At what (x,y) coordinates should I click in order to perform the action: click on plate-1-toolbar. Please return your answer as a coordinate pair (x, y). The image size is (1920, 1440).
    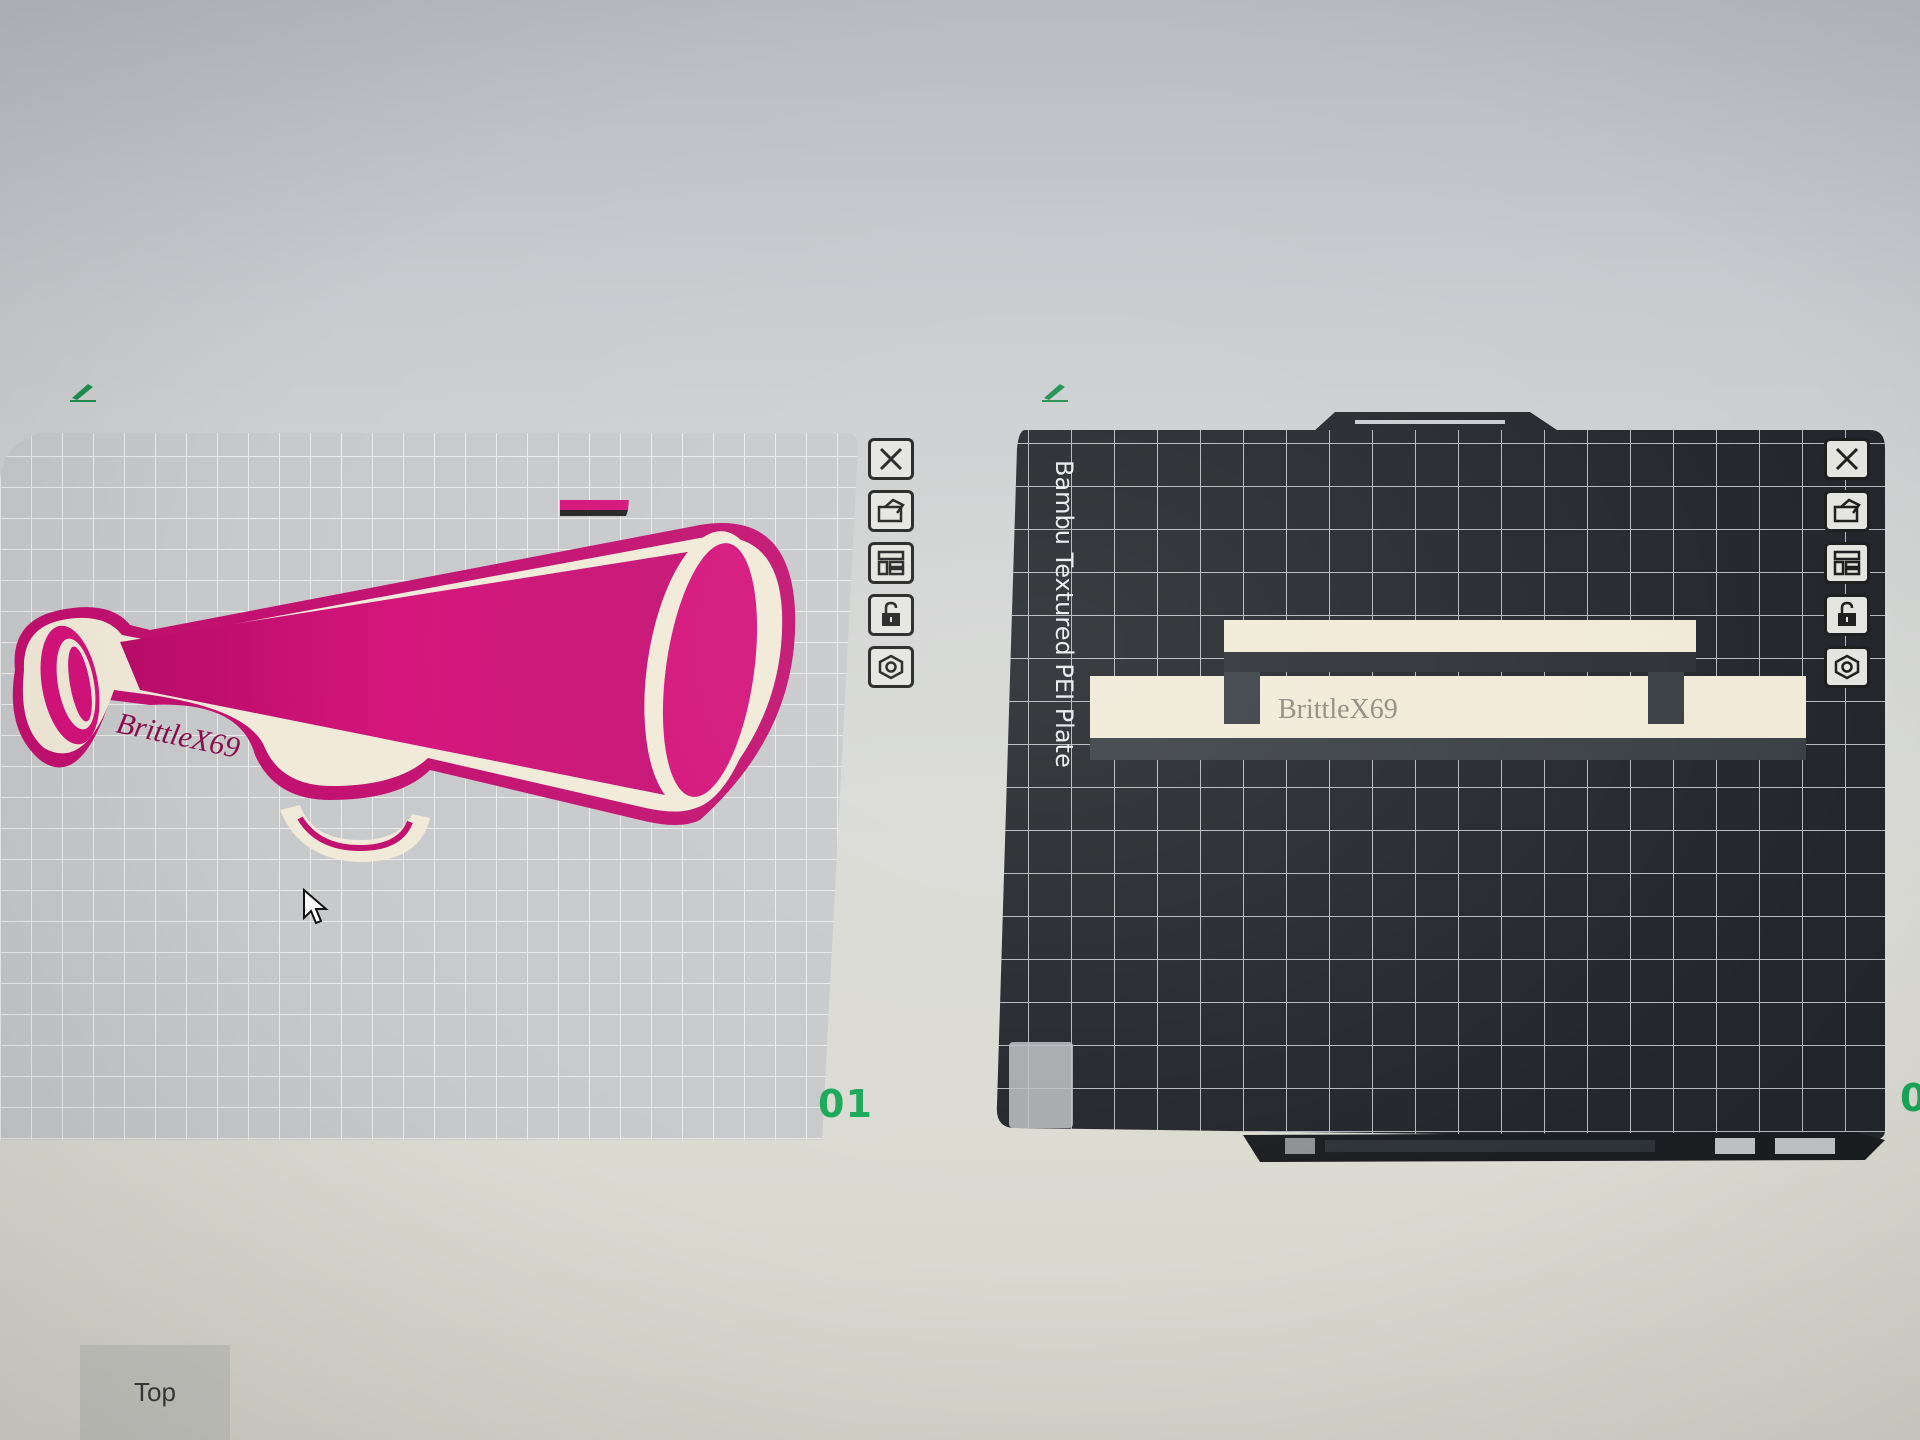
    Looking at the image, I should click on (891, 563).